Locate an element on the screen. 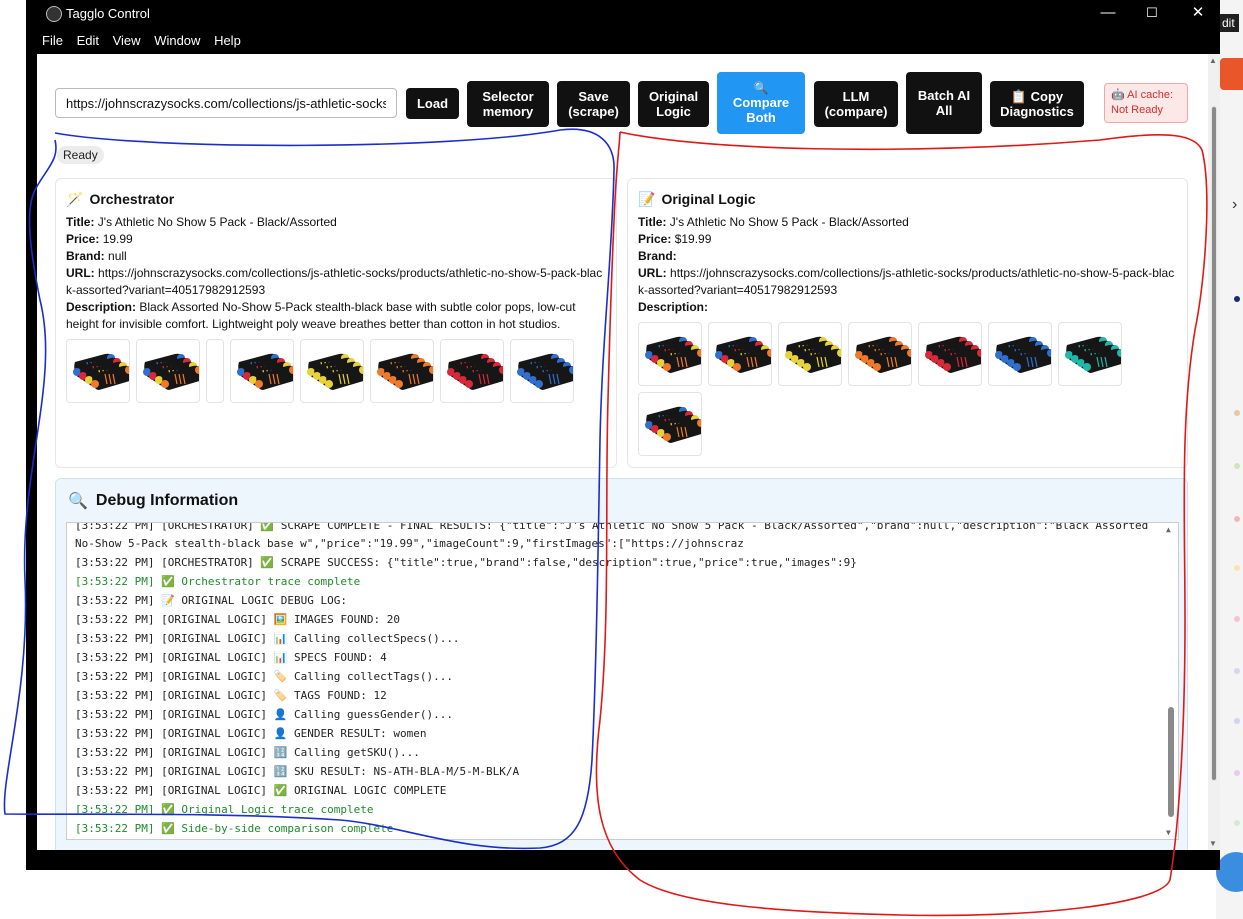 The image size is (1243, 919). selector-memory-label-2: memory is located at coordinates (508, 111).